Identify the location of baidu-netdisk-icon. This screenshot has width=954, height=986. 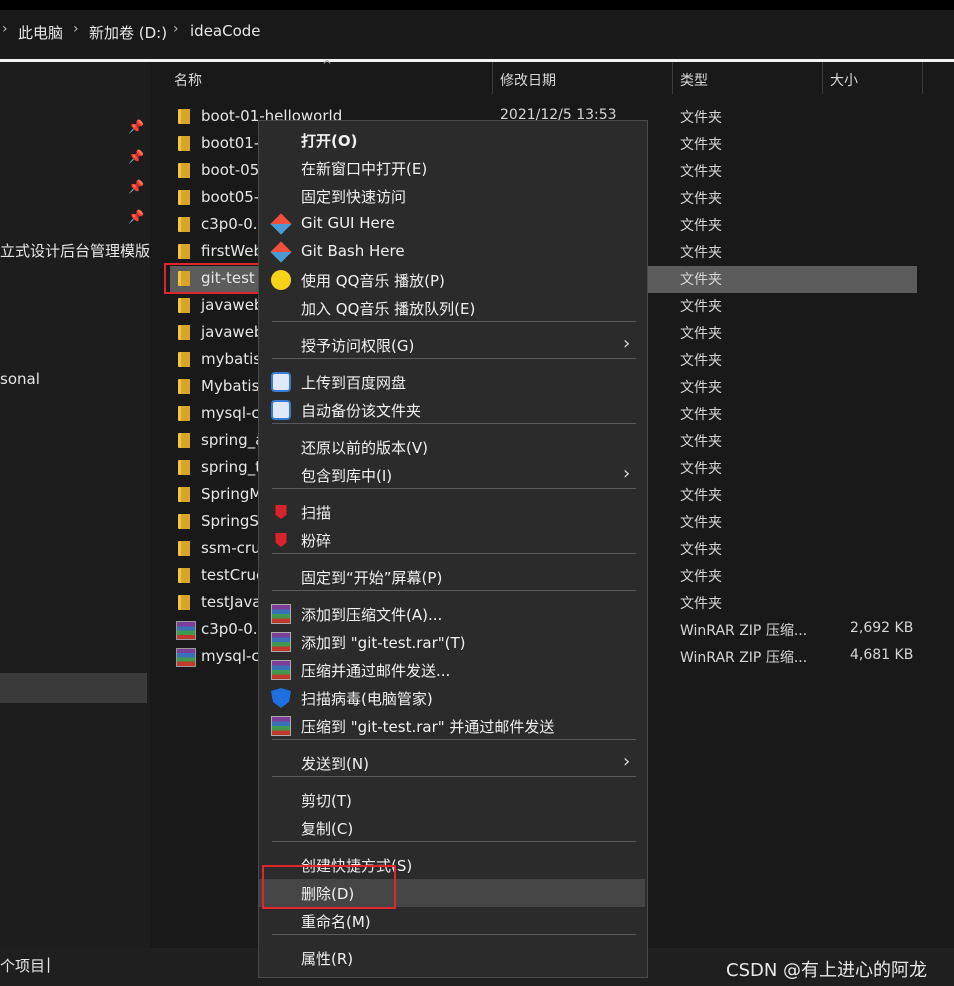
(281, 410).